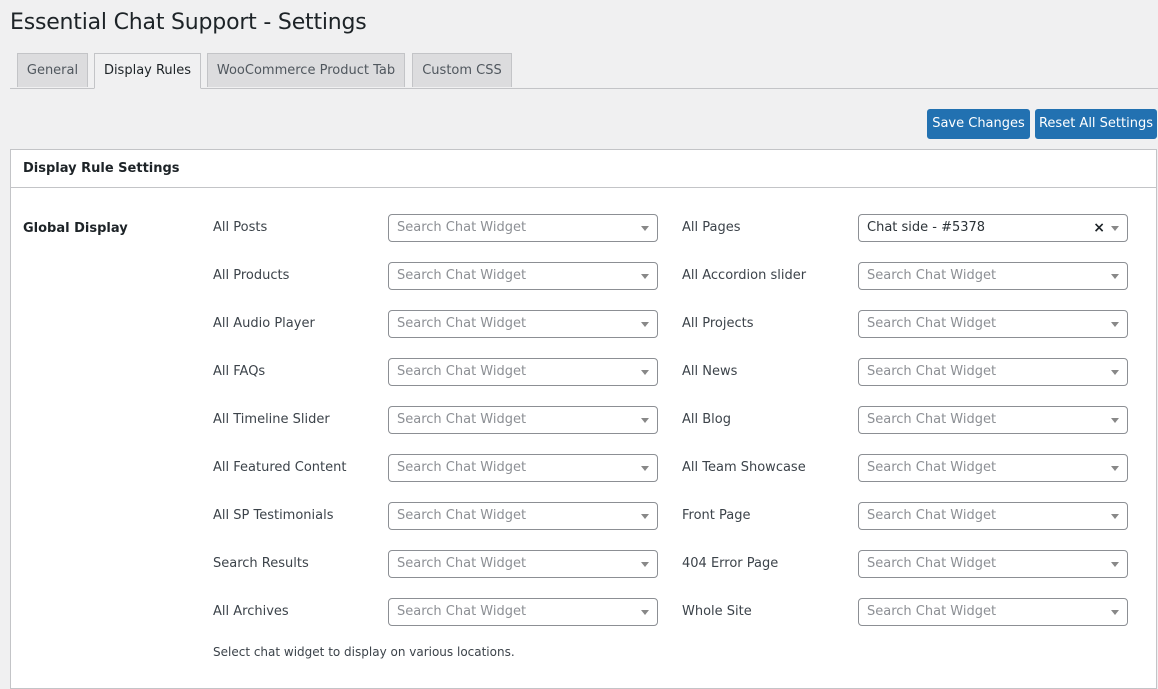 This screenshot has width=1158, height=689. What do you see at coordinates (706, 419) in the screenshot?
I see `field-label-all-blog: All Blog` at bounding box center [706, 419].